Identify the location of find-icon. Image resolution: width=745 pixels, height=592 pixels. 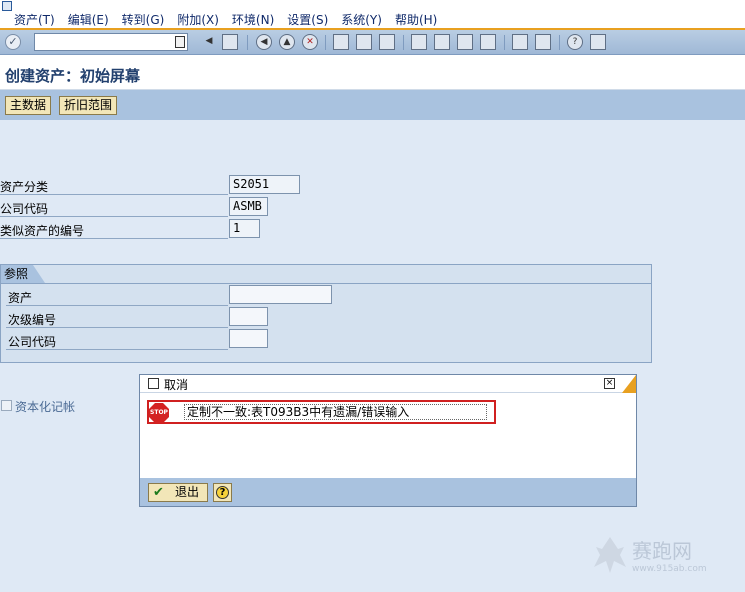
(364, 42).